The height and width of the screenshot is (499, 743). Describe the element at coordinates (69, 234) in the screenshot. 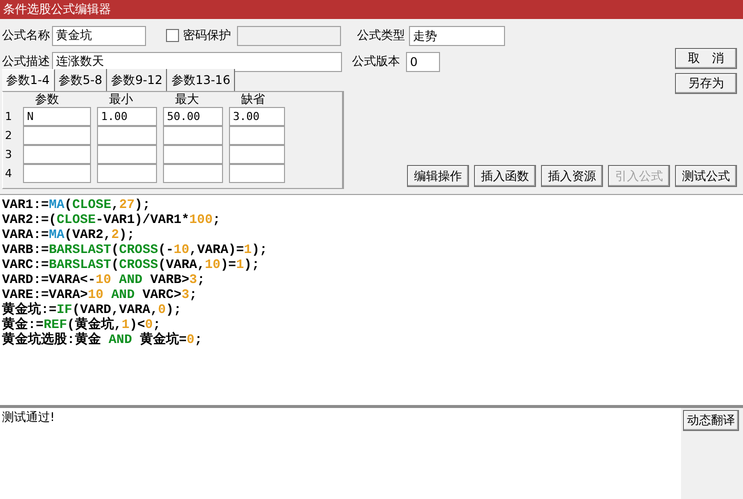

I see `code-line: VARA:=MA(VAR2,2);` at that location.